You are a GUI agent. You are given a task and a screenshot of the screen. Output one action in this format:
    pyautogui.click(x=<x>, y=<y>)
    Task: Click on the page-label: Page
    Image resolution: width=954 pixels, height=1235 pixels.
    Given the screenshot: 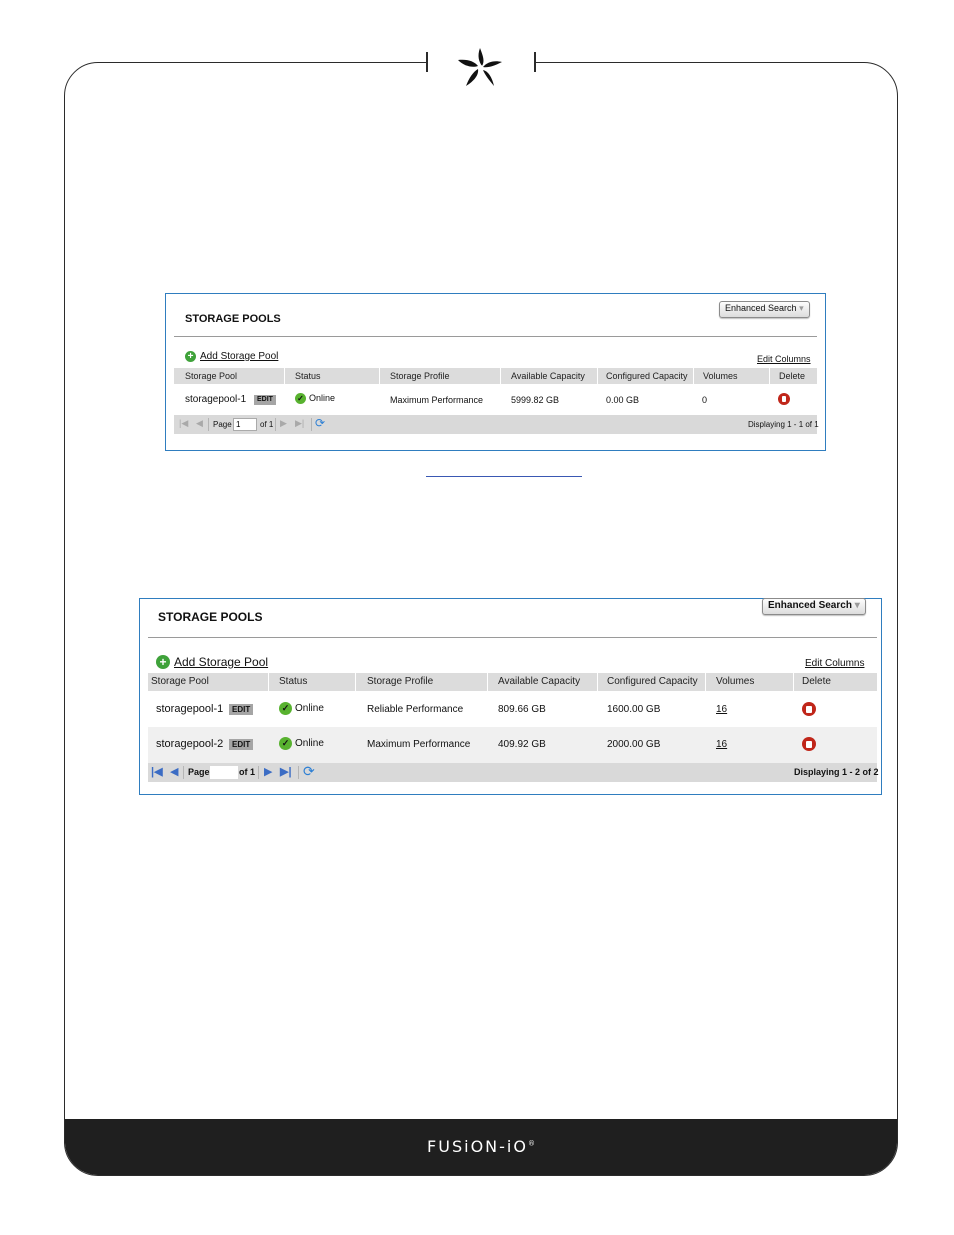 What is the action you would take?
    pyautogui.click(x=222, y=424)
    